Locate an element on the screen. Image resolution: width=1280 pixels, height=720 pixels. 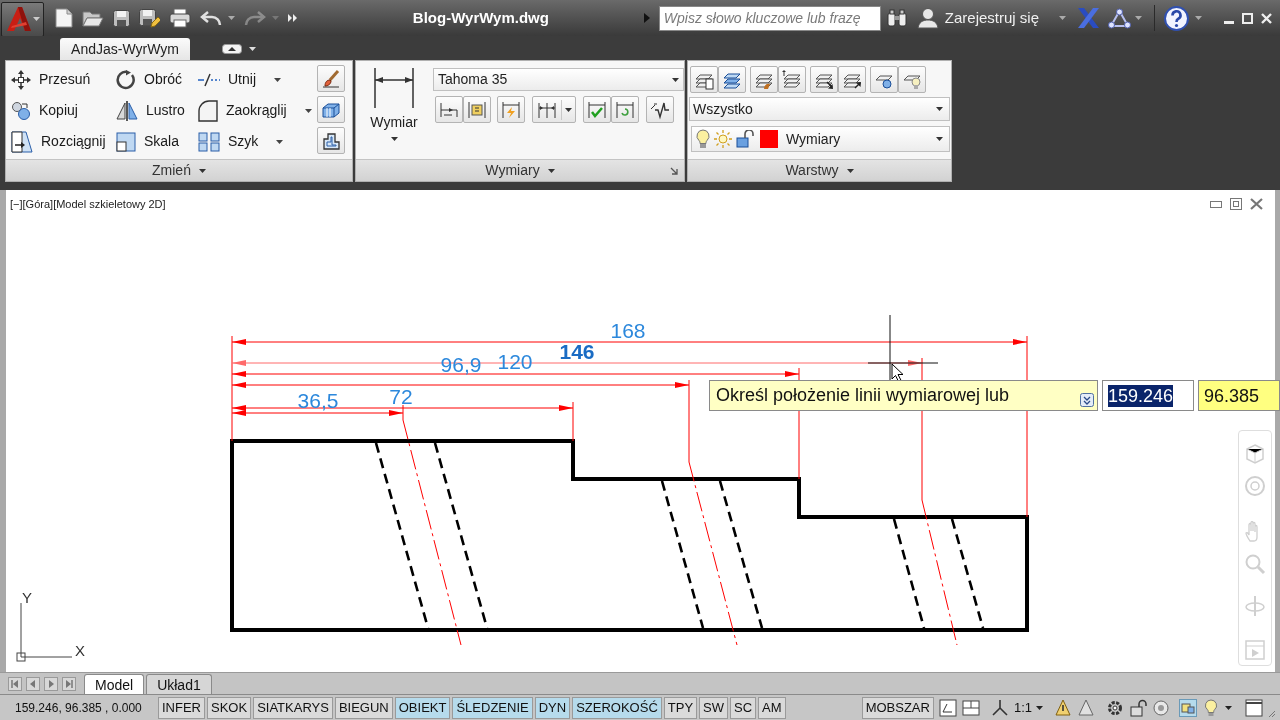
previous-icon is located at coordinates (33, 684).